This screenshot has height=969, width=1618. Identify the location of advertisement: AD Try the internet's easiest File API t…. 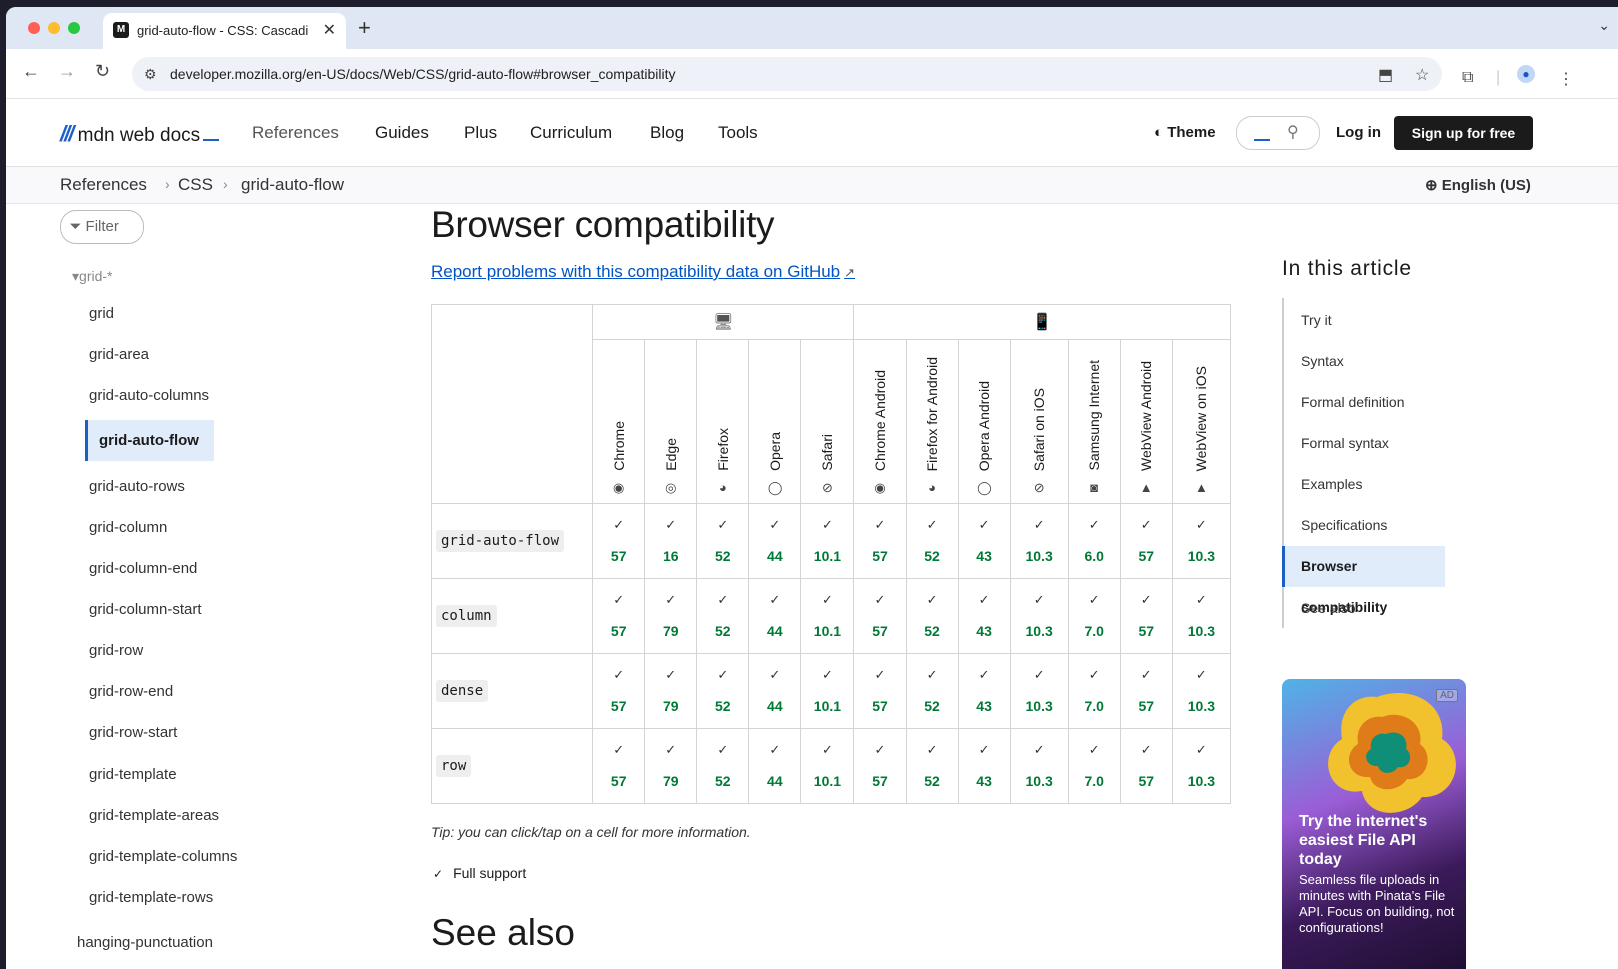
(1374, 824).